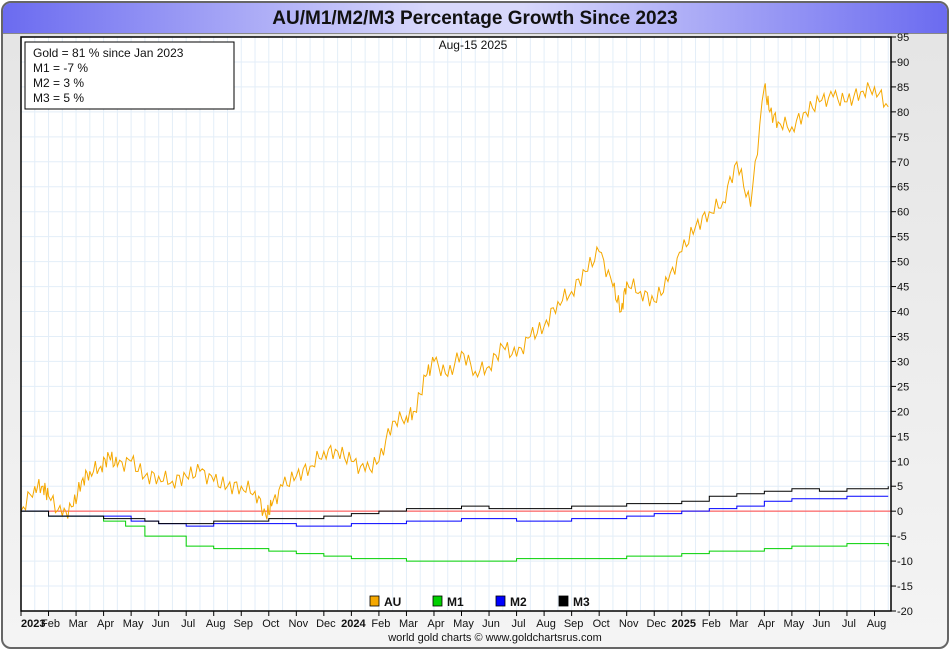  What do you see at coordinates (684, 624) in the screenshot?
I see `x-tick-label: 2025` at bounding box center [684, 624].